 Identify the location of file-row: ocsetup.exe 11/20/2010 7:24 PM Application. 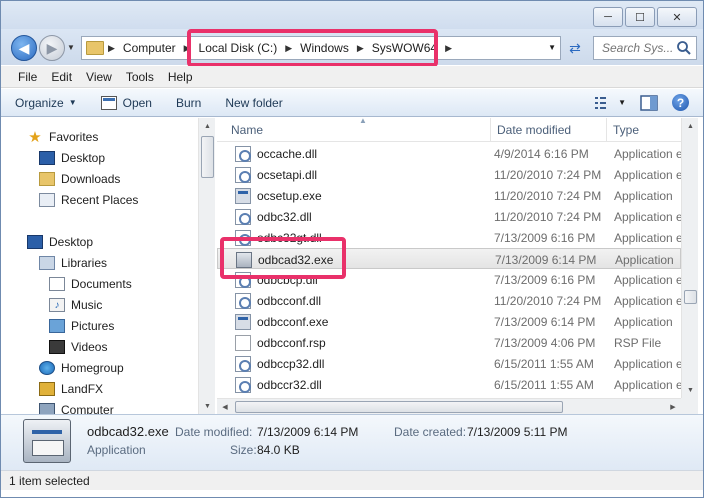
(449, 195).